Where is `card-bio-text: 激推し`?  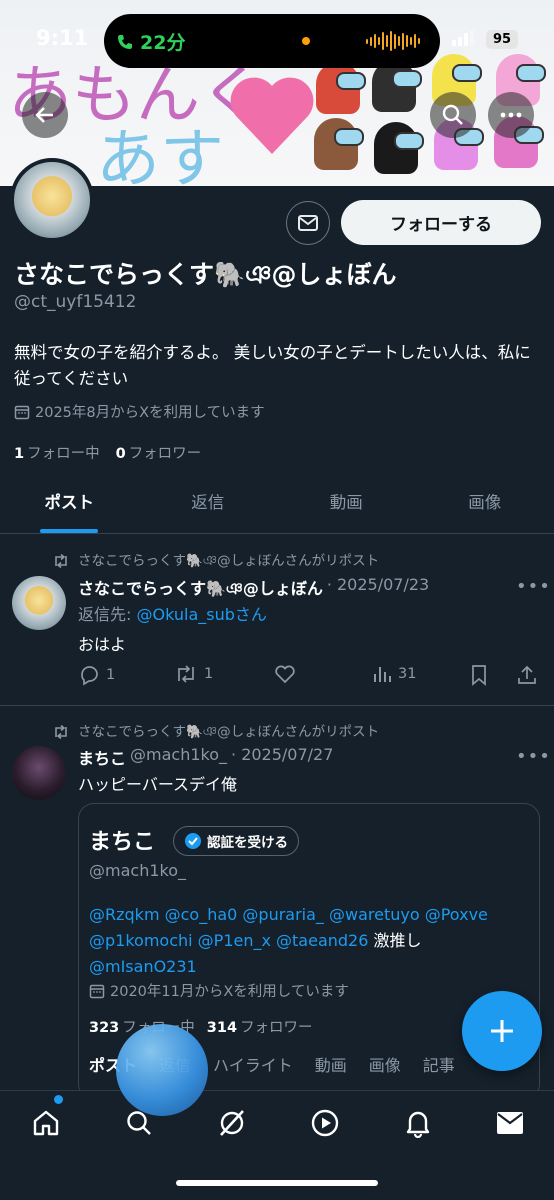 card-bio-text: 激推し is located at coordinates (397, 940).